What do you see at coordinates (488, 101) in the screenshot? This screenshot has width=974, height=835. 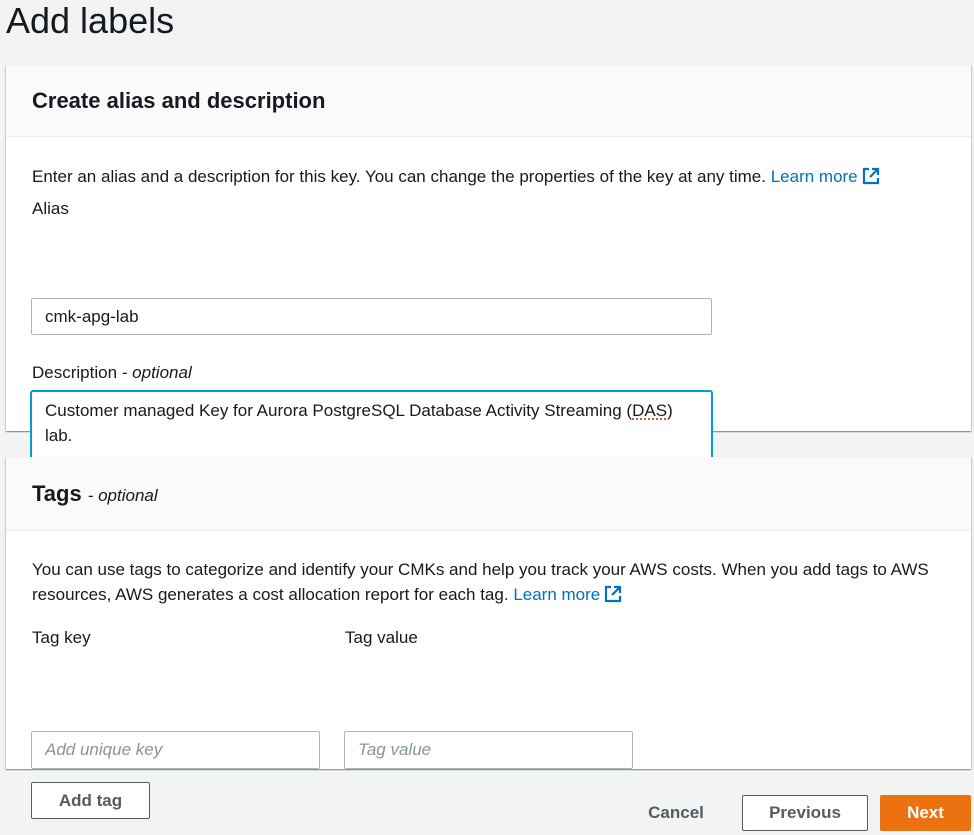 I see `panel-header: Create alias and description` at bounding box center [488, 101].